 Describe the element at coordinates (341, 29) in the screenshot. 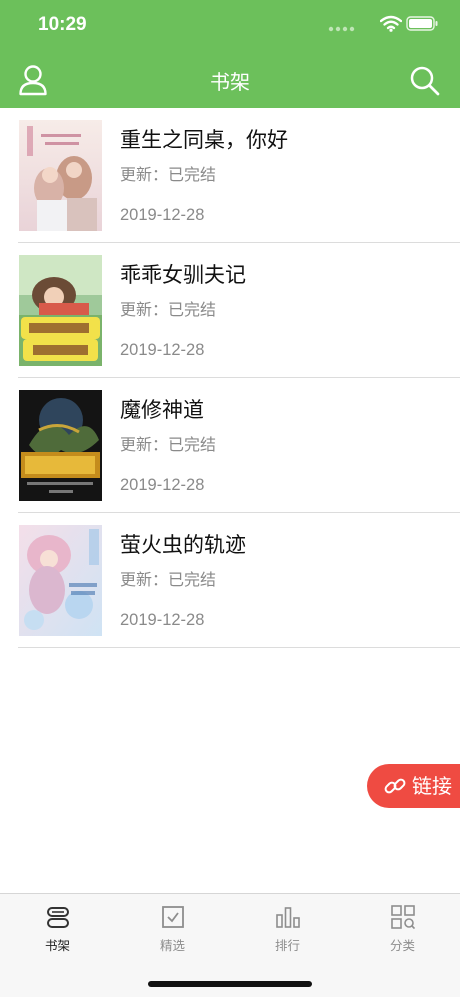

I see `cellular-signal-icon` at that location.